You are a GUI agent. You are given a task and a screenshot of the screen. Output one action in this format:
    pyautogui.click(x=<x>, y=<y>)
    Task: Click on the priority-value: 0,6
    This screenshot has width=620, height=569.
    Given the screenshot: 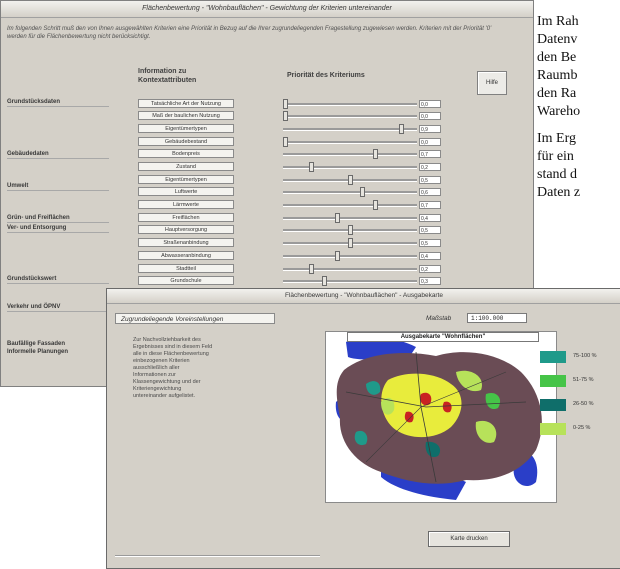 What is the action you would take?
    pyautogui.click(x=430, y=192)
    